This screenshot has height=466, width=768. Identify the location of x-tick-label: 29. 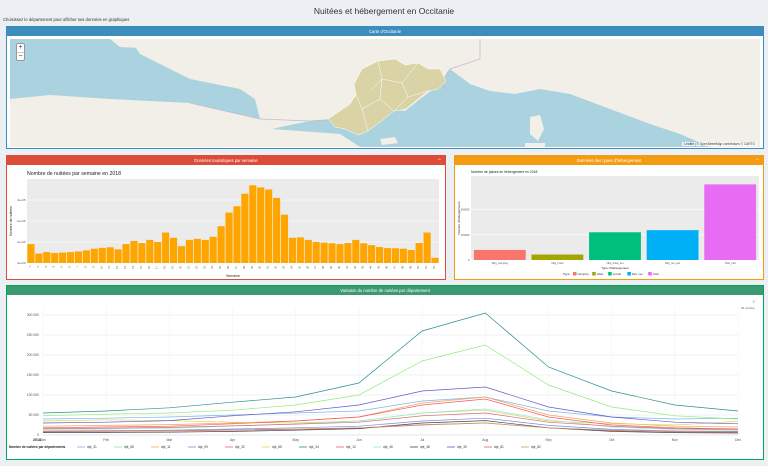
(252, 266).